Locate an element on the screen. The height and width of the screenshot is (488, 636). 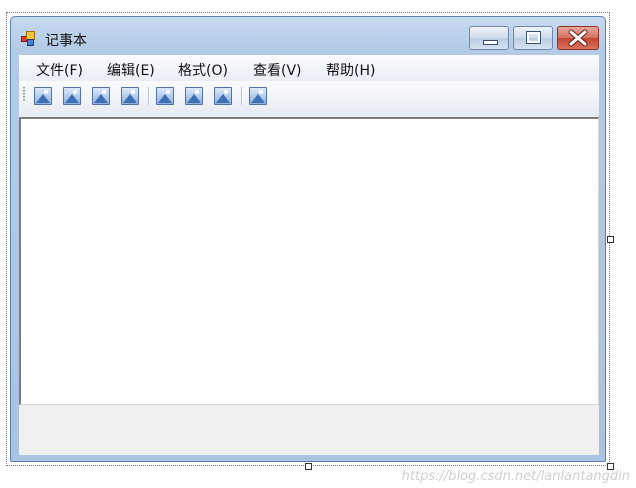
maximize-icon is located at coordinates (533, 37).